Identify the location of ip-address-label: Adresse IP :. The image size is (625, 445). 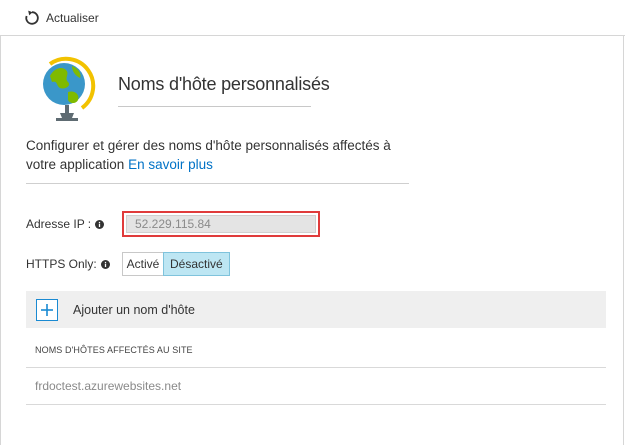
(65, 224).